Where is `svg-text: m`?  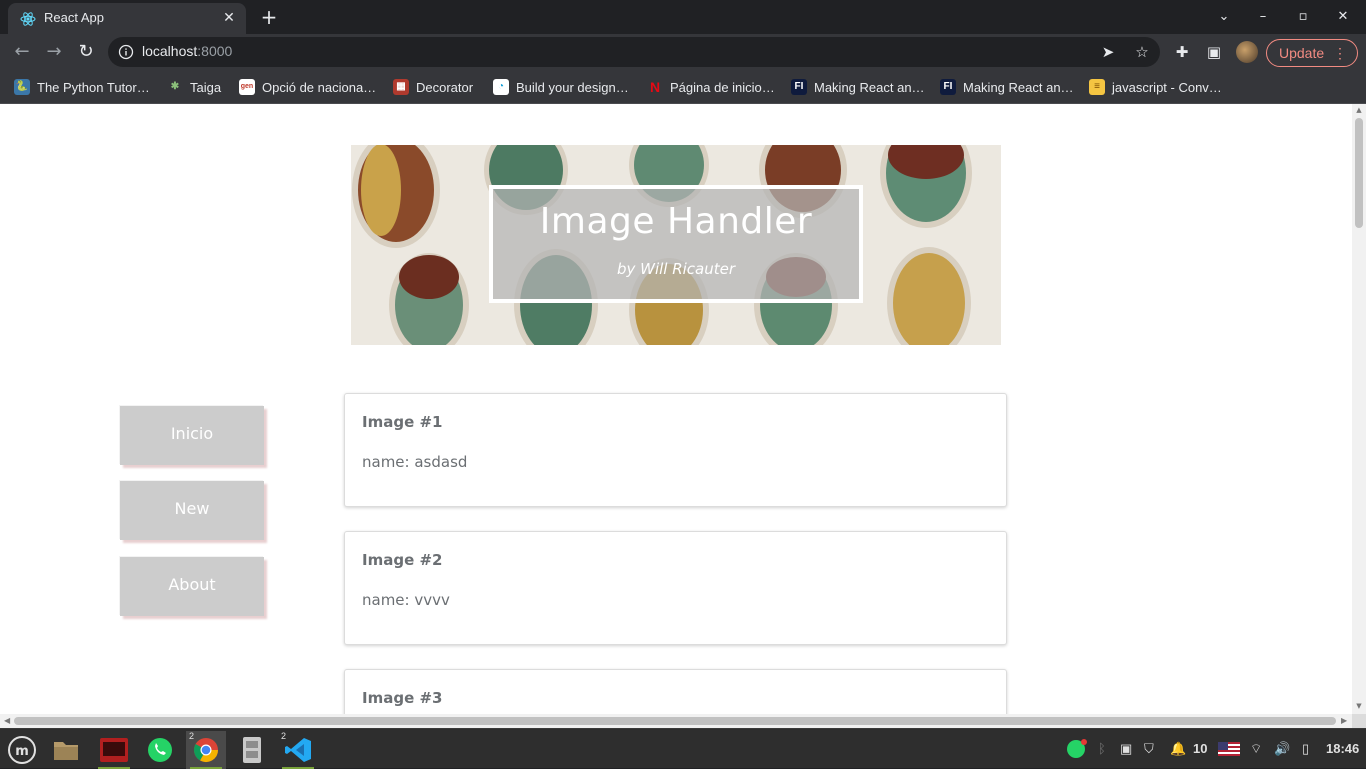
svg-text: m is located at coordinates (22, 751).